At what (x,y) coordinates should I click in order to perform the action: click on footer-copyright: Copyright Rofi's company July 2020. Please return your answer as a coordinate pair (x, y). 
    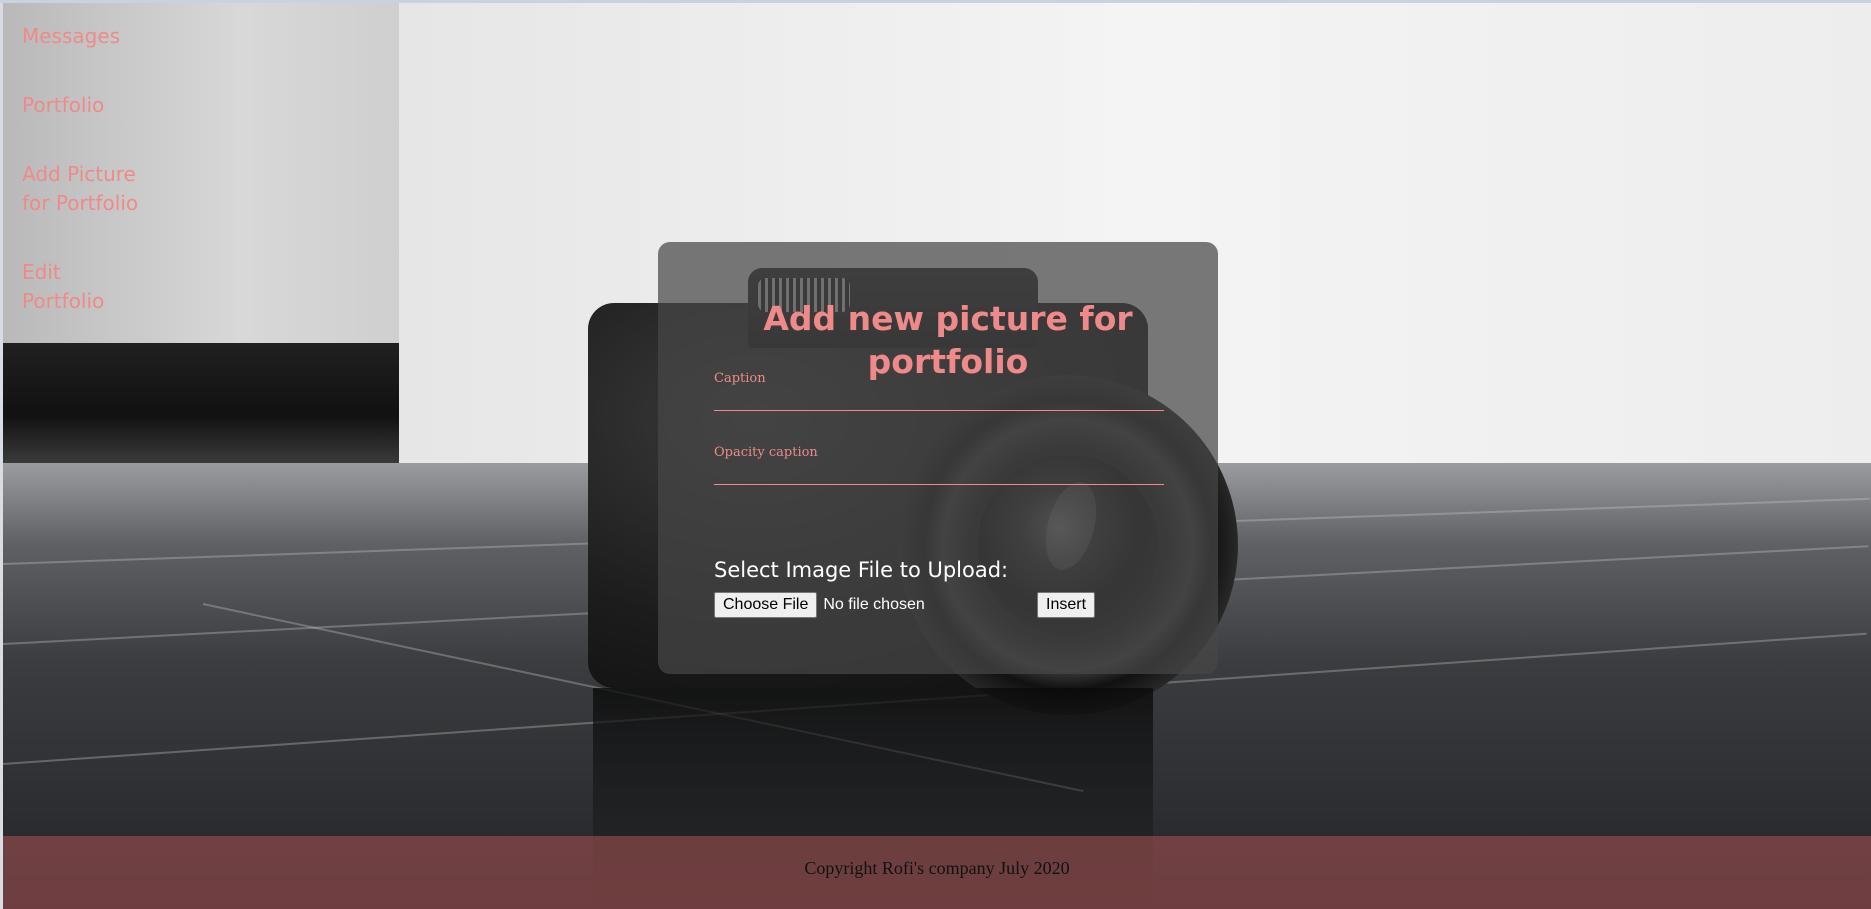
    Looking at the image, I should click on (937, 868).